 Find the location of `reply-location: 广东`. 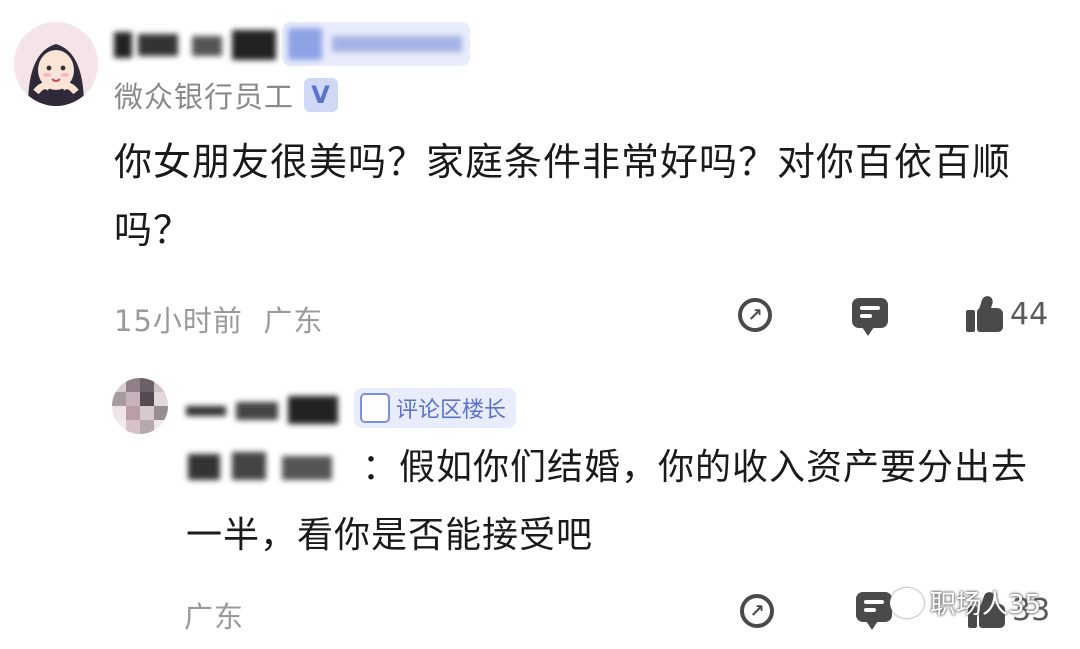

reply-location: 广东 is located at coordinates (214, 617).